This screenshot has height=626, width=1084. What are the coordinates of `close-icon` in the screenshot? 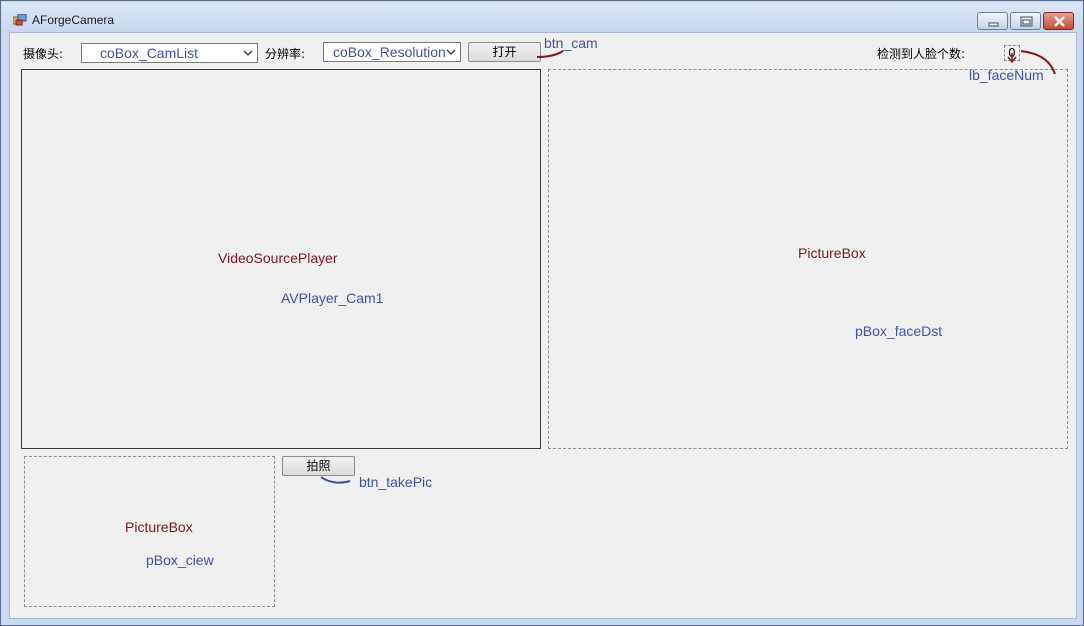 It's located at (1059, 21).